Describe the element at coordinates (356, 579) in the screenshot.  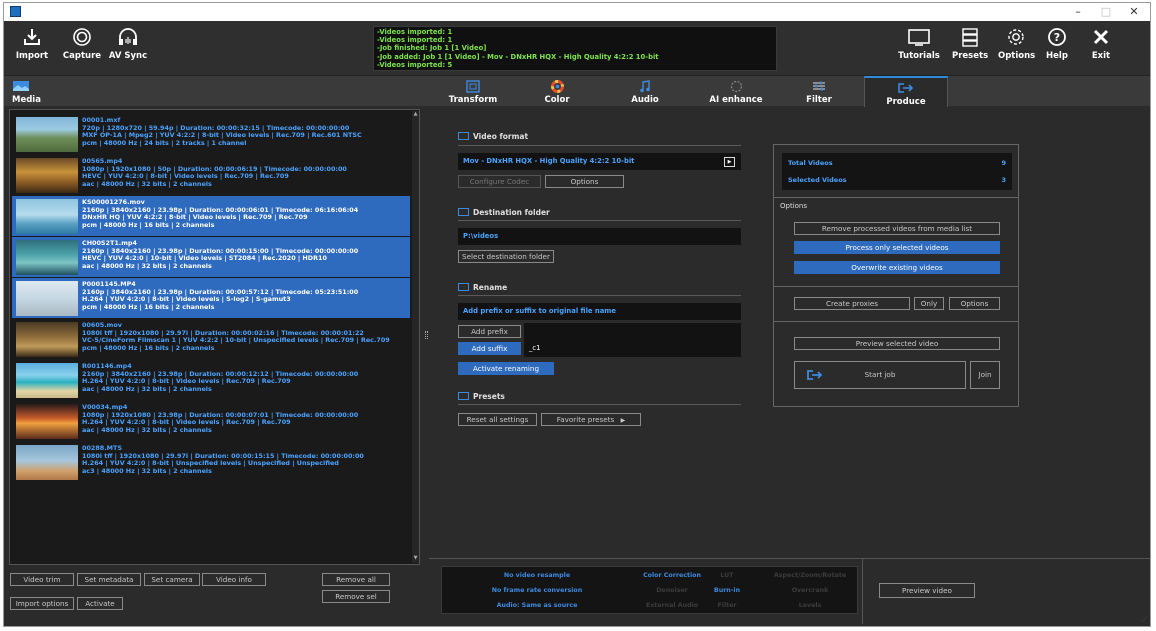
I see `remove-all-button: Remove all` at that location.